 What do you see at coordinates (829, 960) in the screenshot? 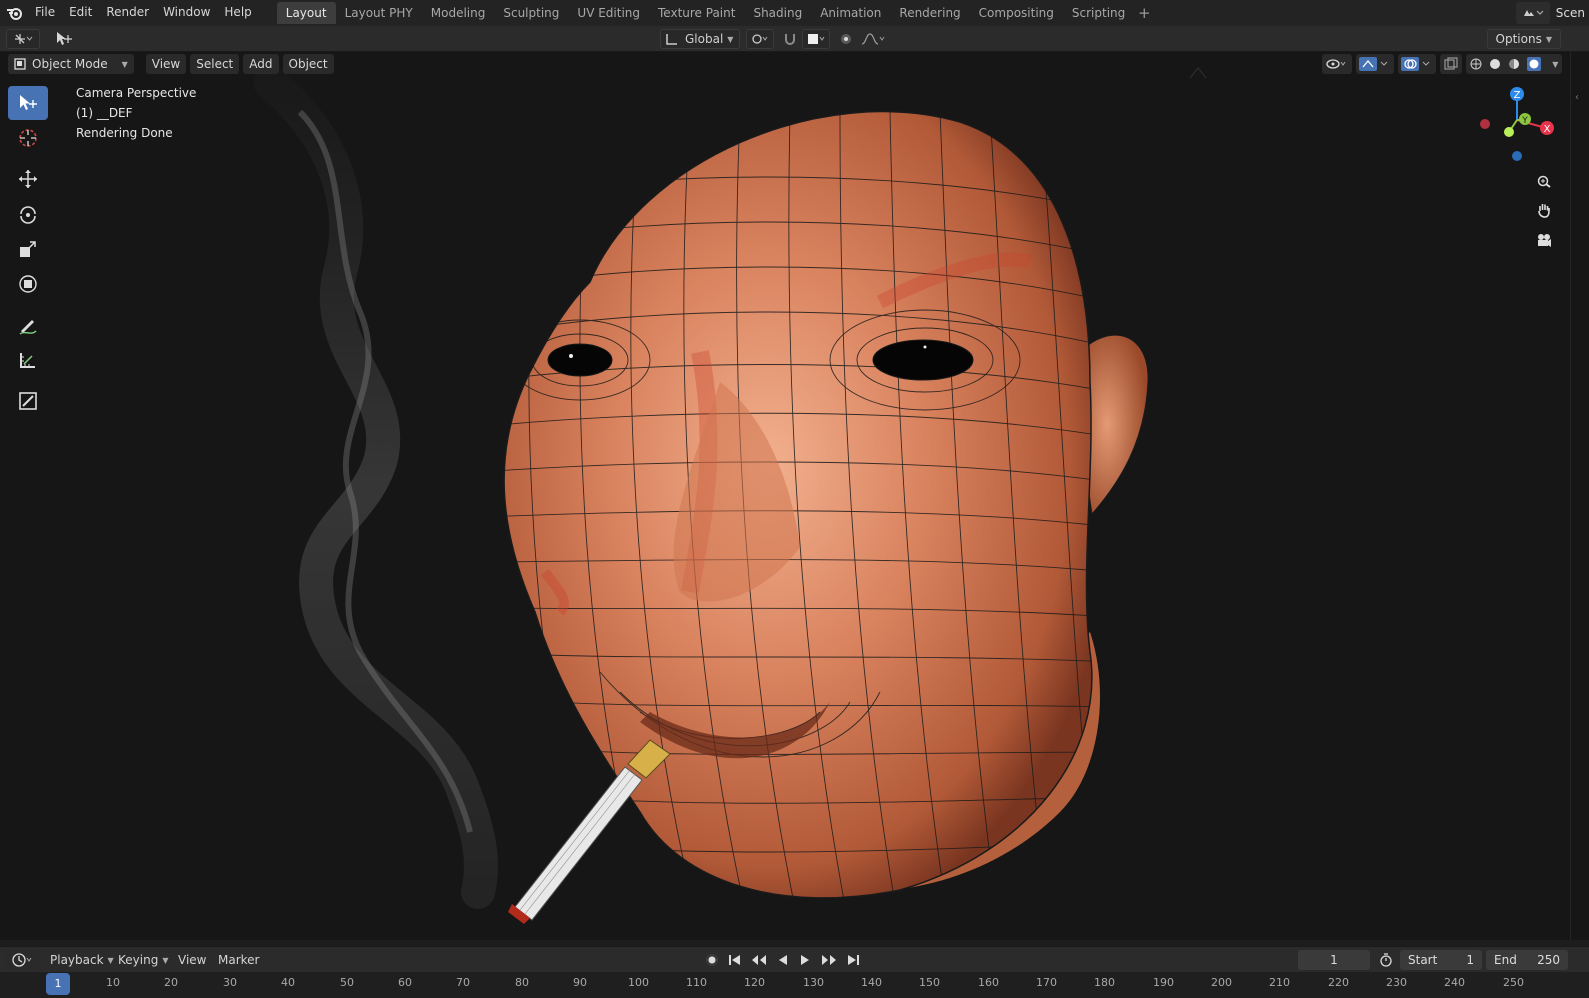
I see `next-keyframe-icon` at bounding box center [829, 960].